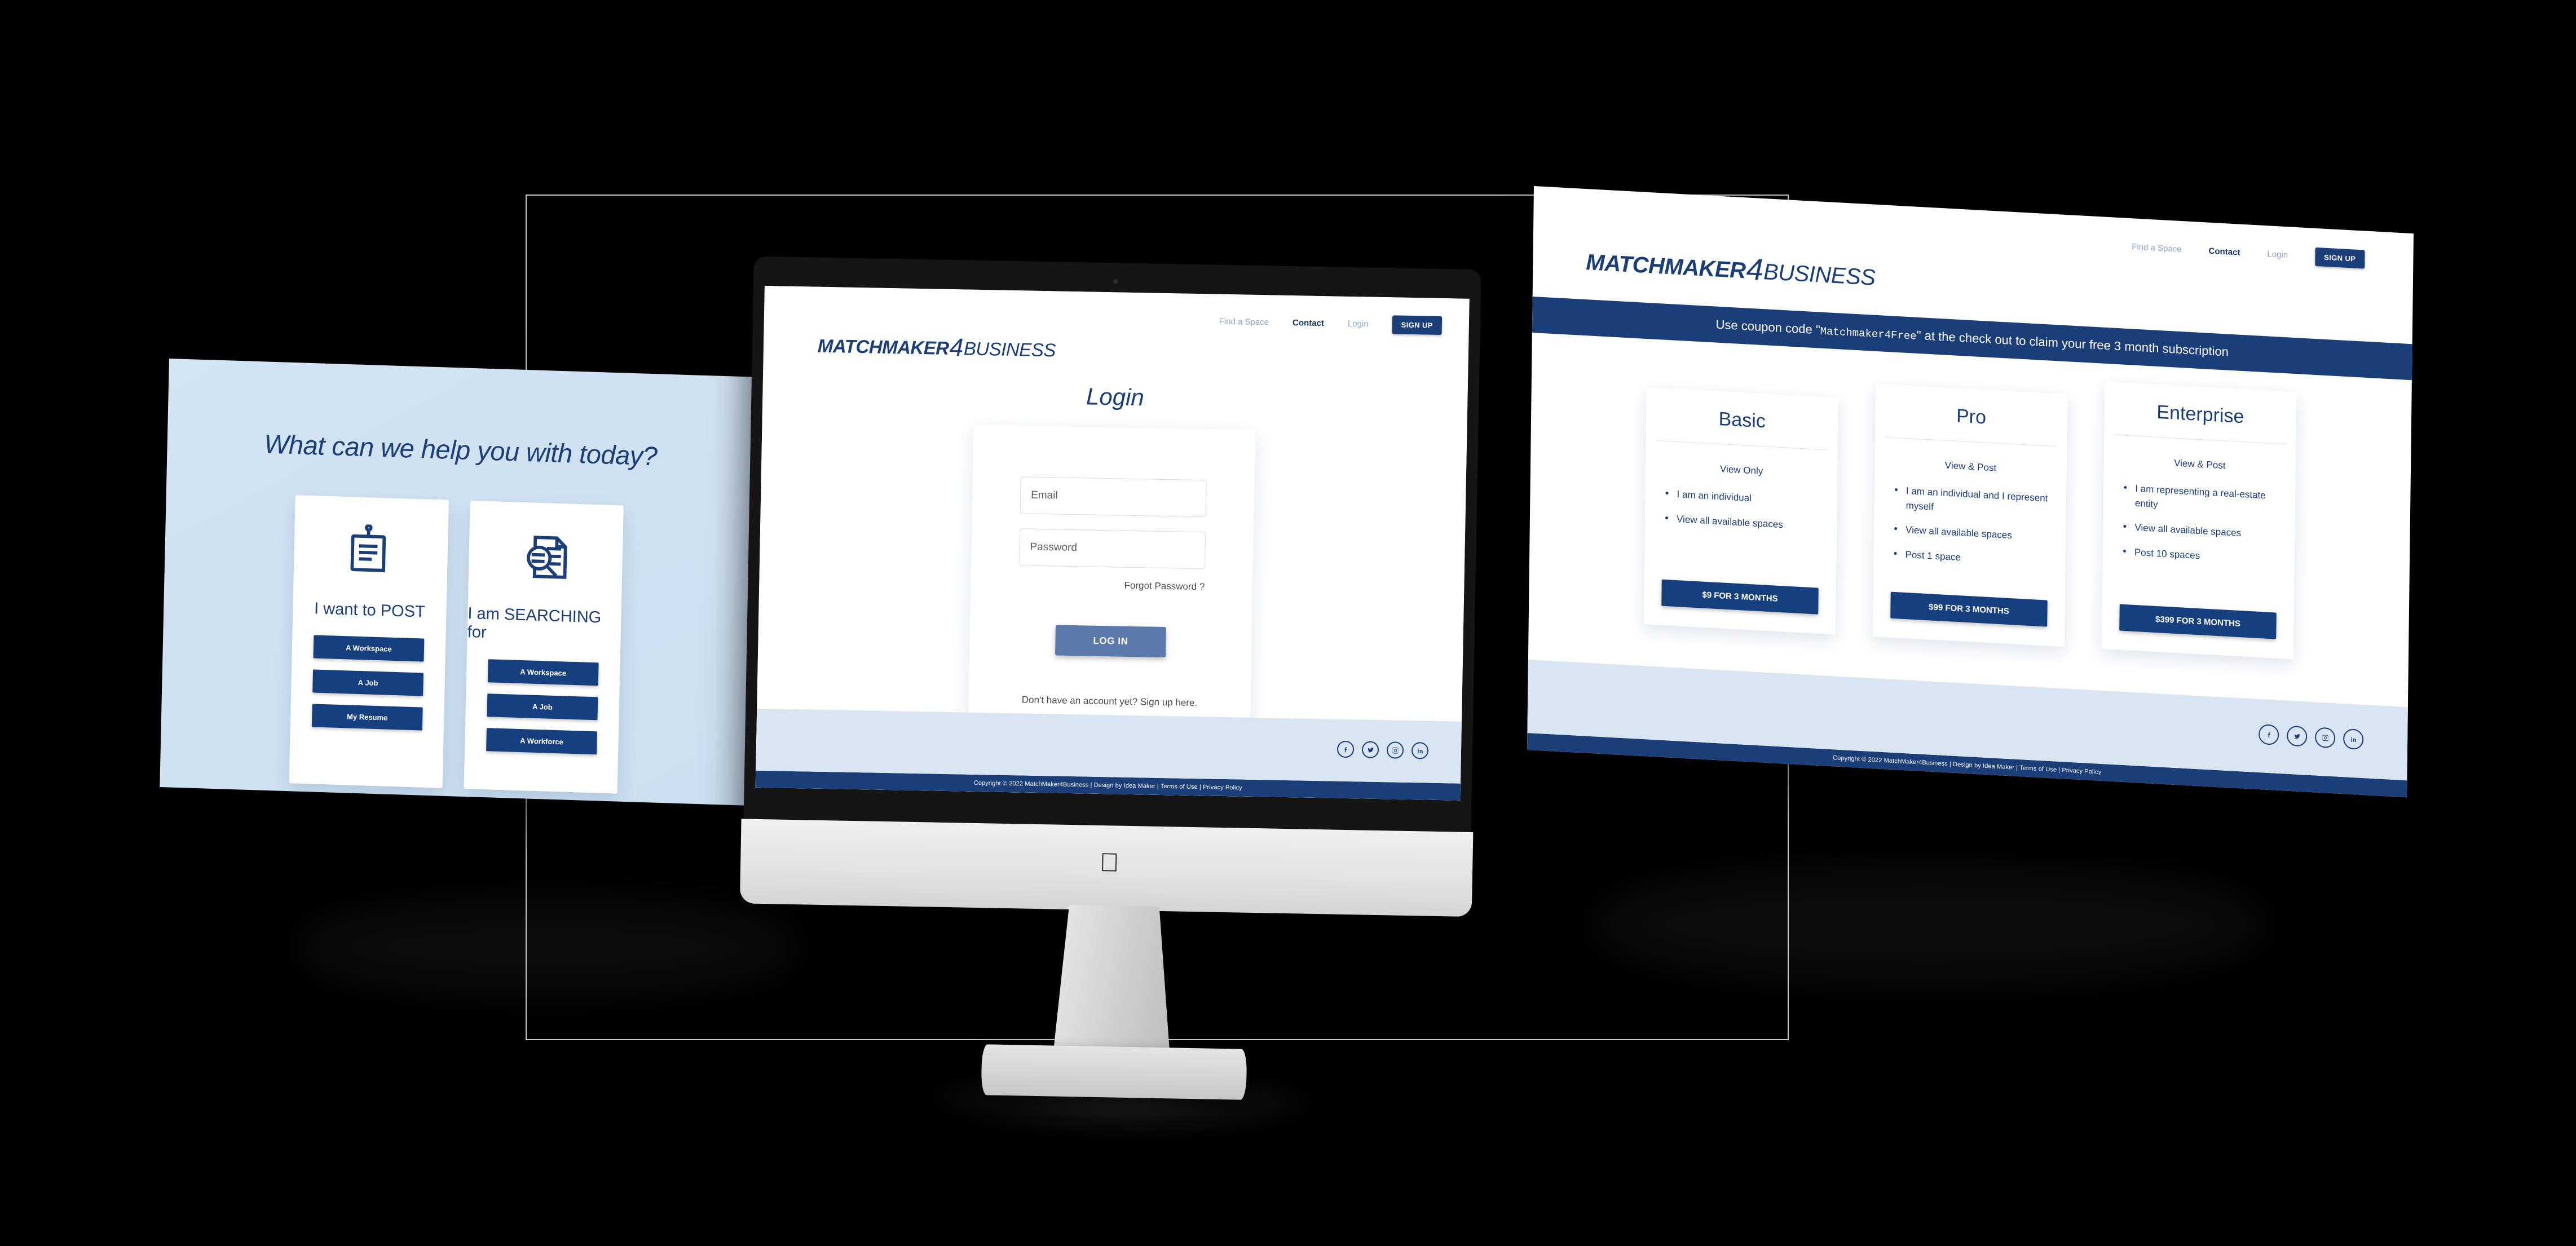 The height and width of the screenshot is (1246, 2576). I want to click on imac-stand-neck, so click(1113, 985).